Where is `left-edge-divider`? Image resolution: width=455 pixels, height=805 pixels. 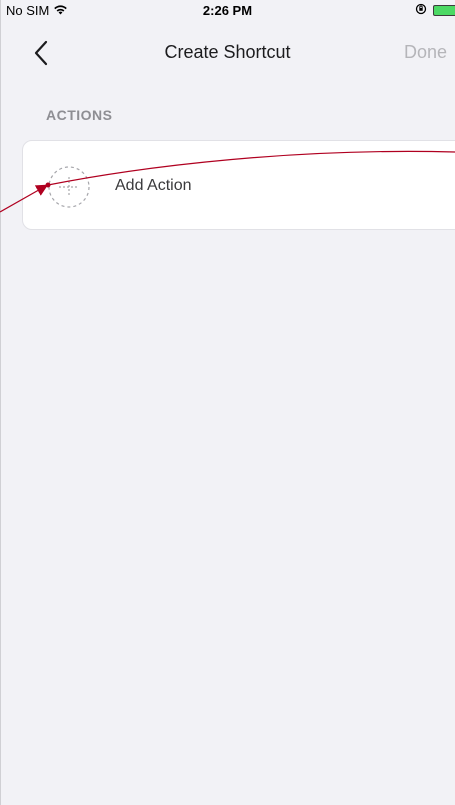
left-edge-divider is located at coordinates (0, 402).